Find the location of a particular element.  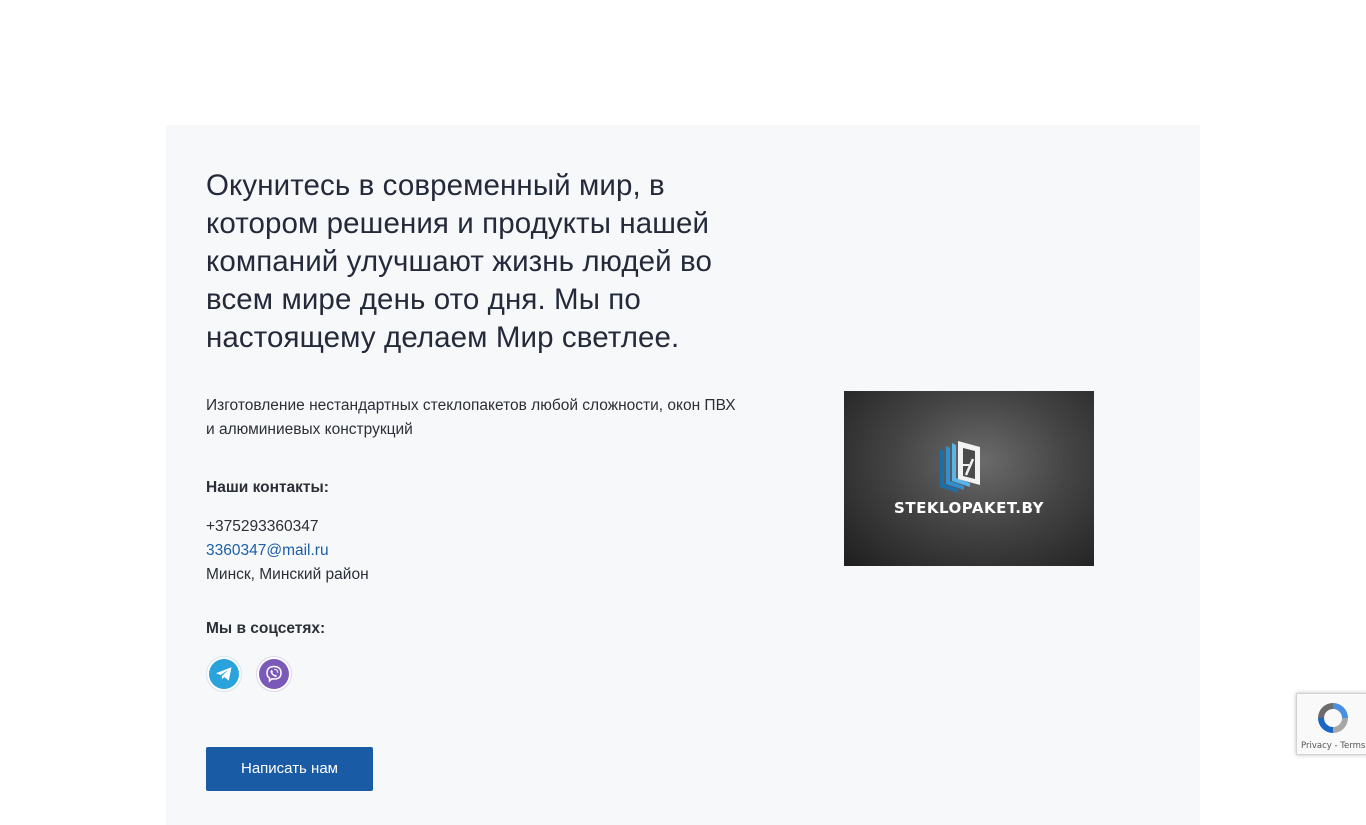

company-logo: STEKLOPAKET.BY is located at coordinates (969, 478).